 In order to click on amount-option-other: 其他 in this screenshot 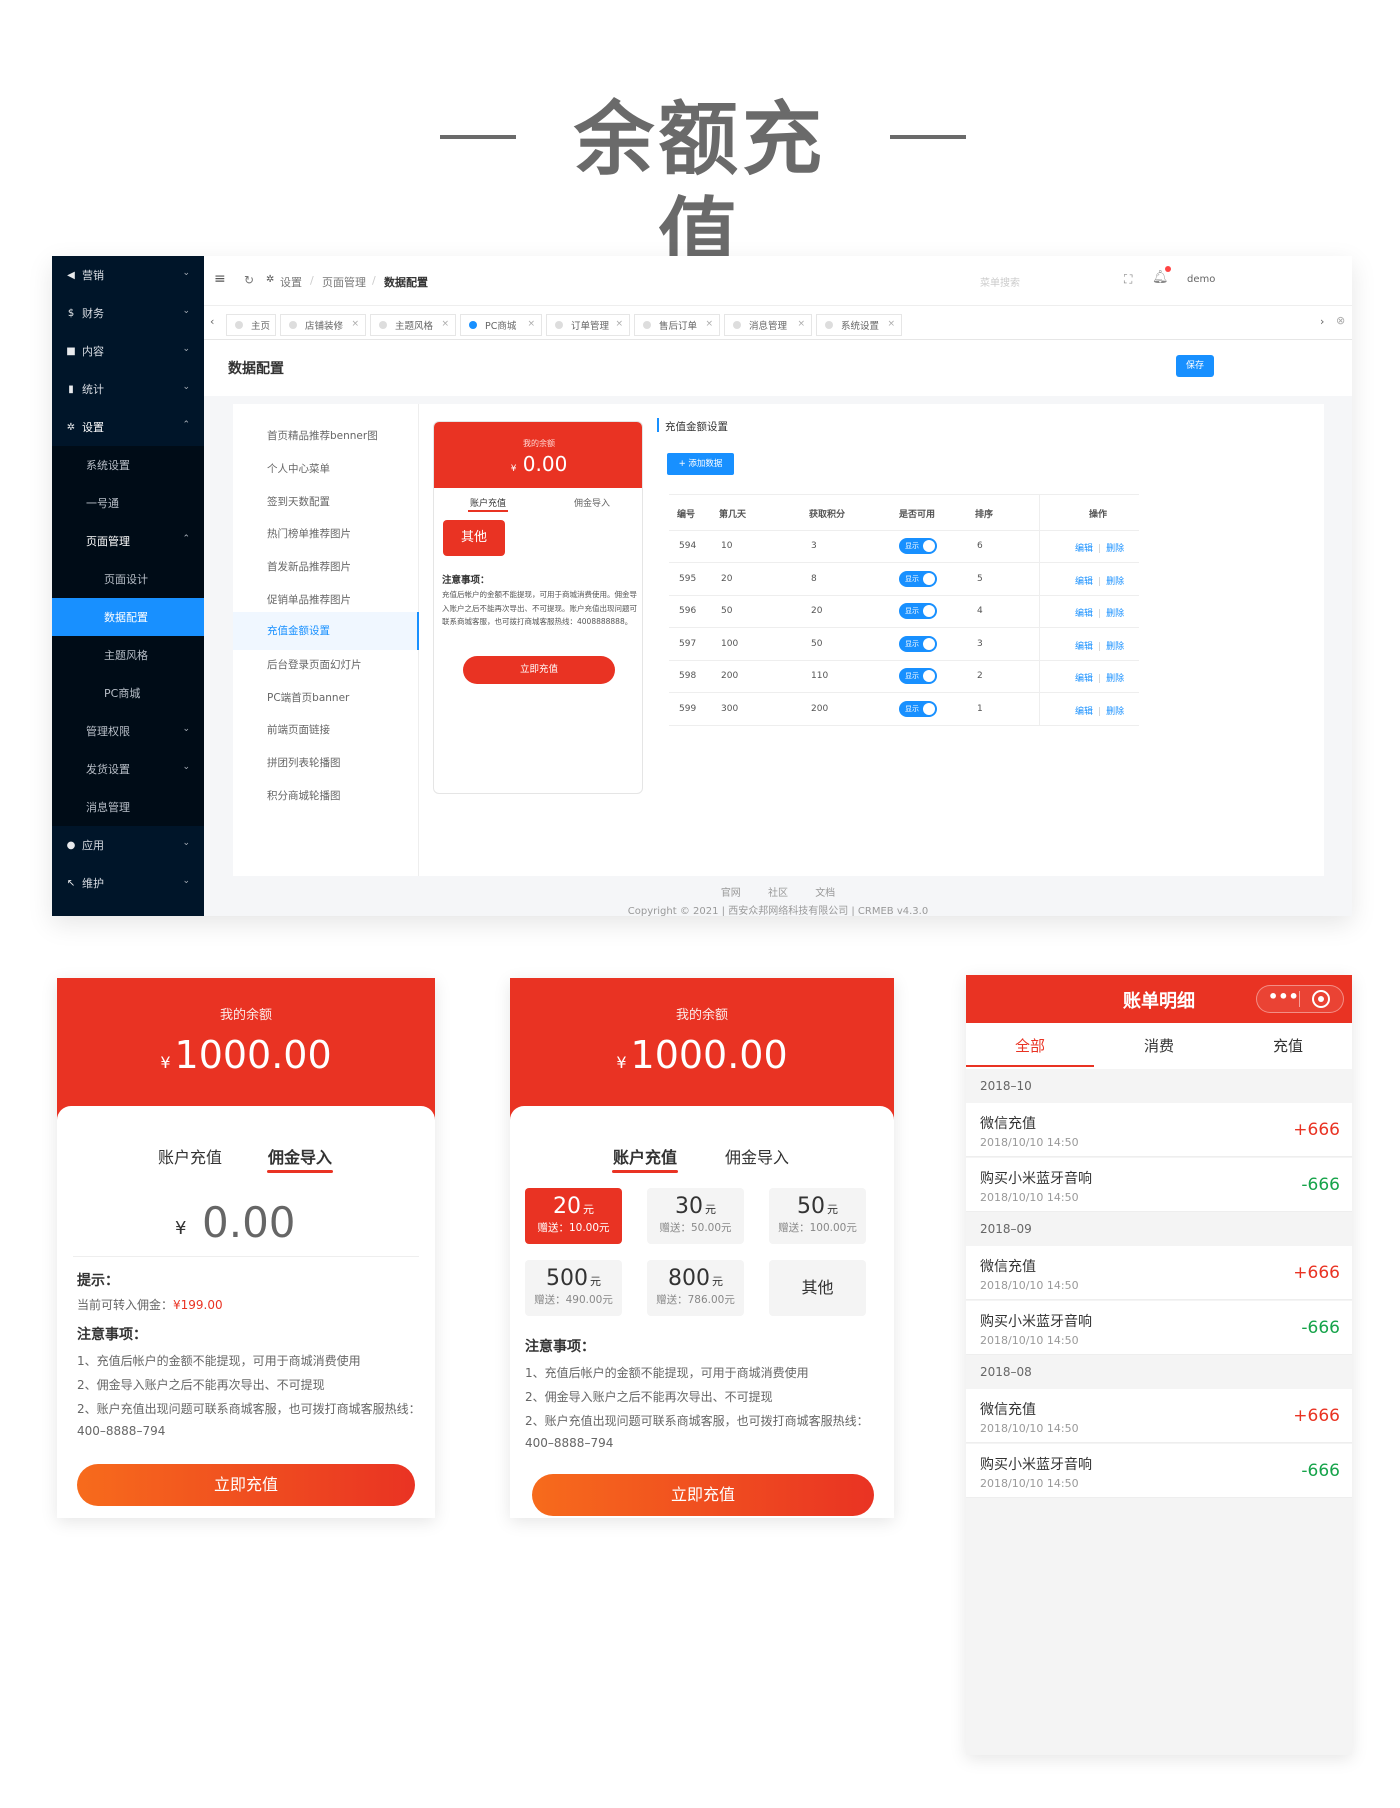, I will do `click(817, 1288)`.